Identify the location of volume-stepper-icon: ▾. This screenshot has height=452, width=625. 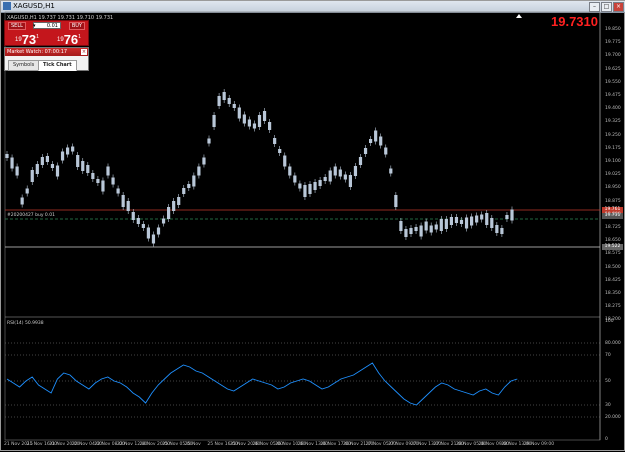
(34, 26).